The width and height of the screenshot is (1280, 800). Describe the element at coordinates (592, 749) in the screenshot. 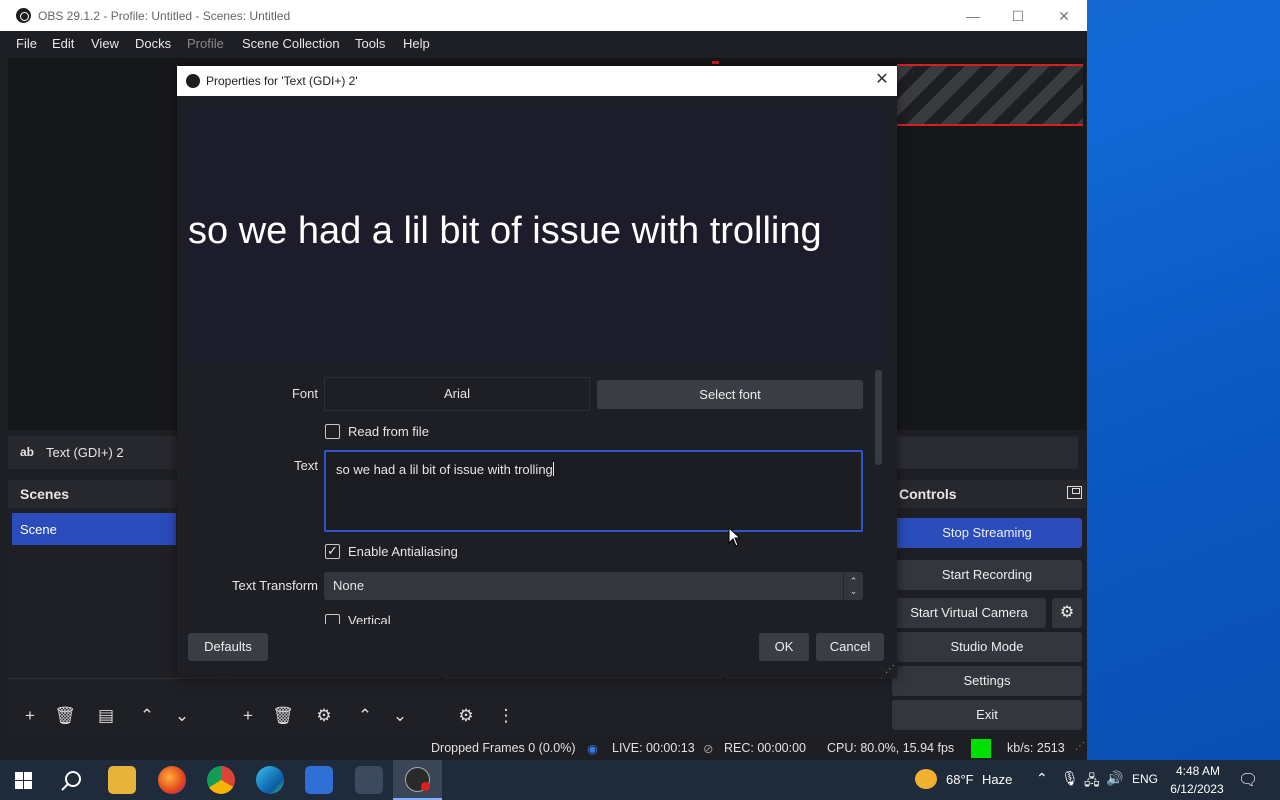

I see `streaming-icon: ◉` at that location.